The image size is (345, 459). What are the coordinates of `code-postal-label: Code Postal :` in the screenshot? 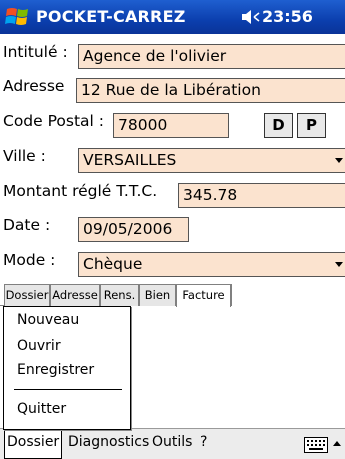 It's located at (53, 121).